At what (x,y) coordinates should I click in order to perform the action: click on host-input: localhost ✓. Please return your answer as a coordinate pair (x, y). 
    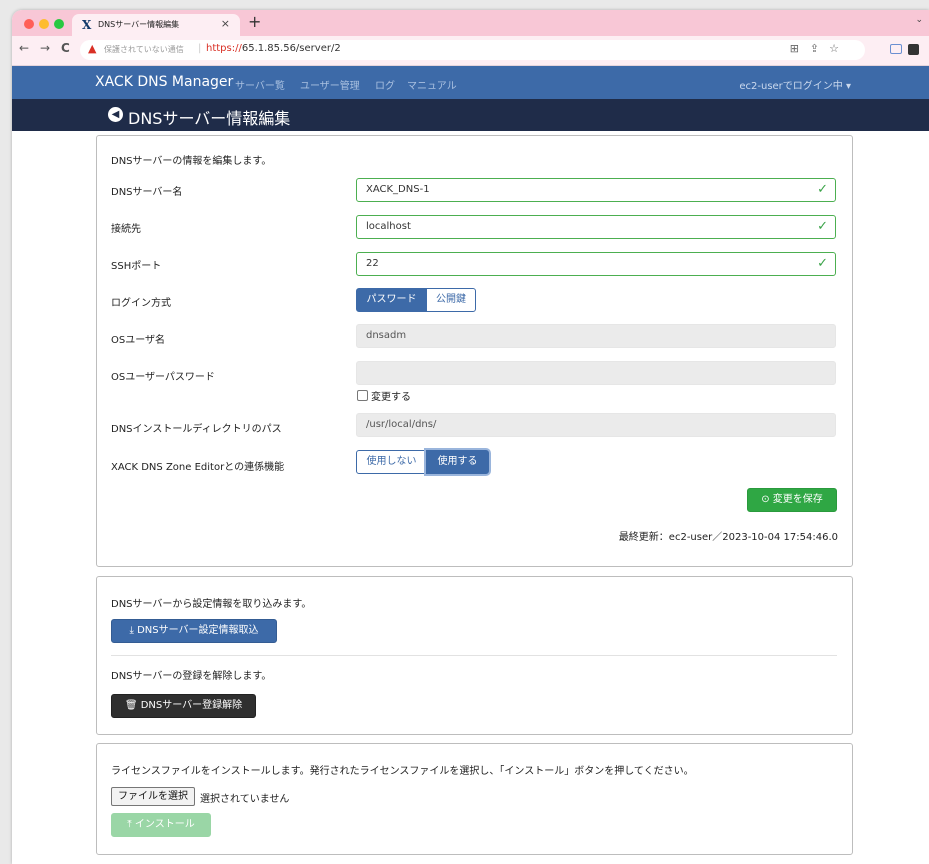
    Looking at the image, I should click on (596, 227).